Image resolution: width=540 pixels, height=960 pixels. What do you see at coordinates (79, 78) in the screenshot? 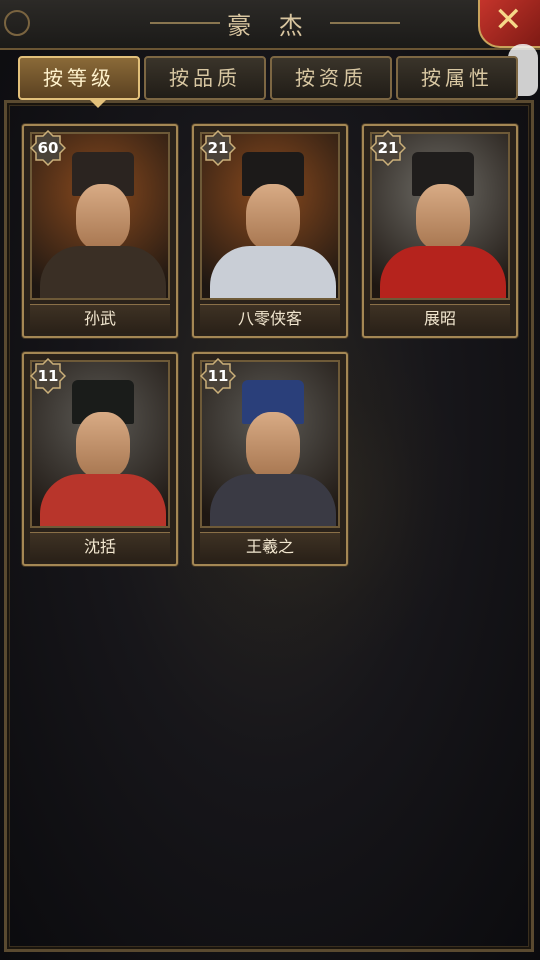
I see `tab-by-level: 按等级` at bounding box center [79, 78].